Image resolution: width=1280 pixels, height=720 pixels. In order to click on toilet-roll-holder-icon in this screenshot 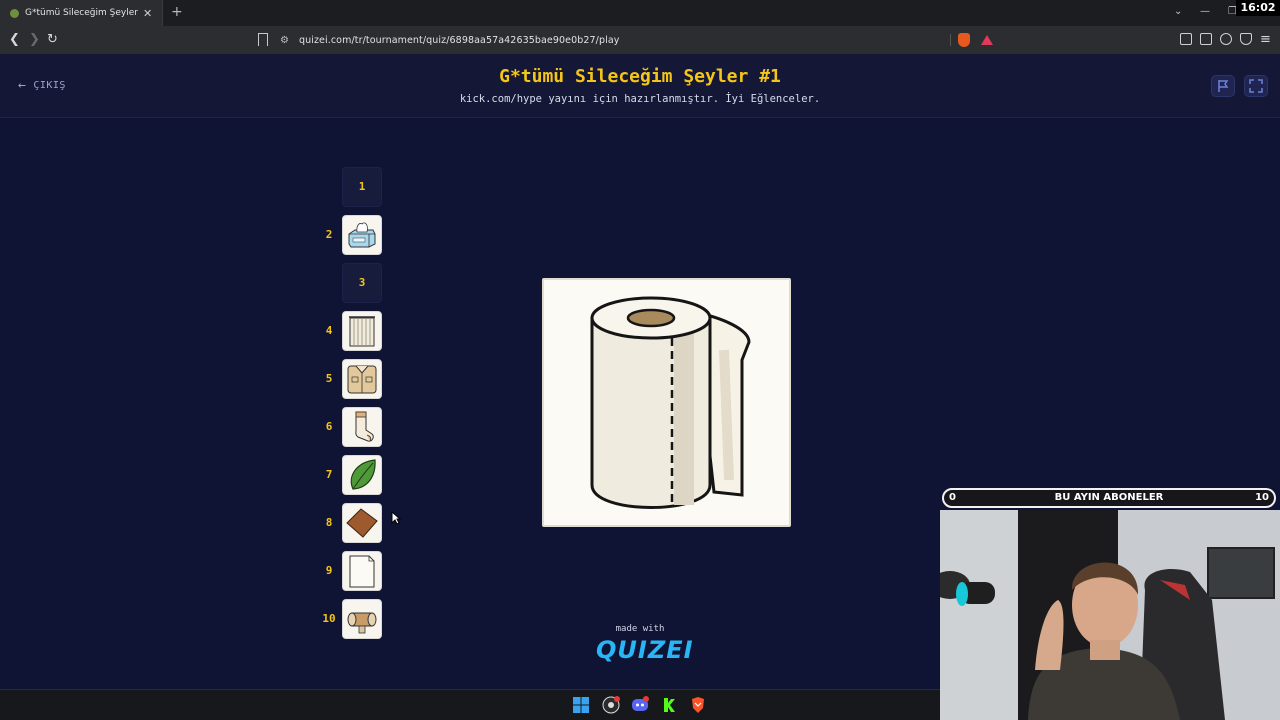, I will do `click(362, 623)`.